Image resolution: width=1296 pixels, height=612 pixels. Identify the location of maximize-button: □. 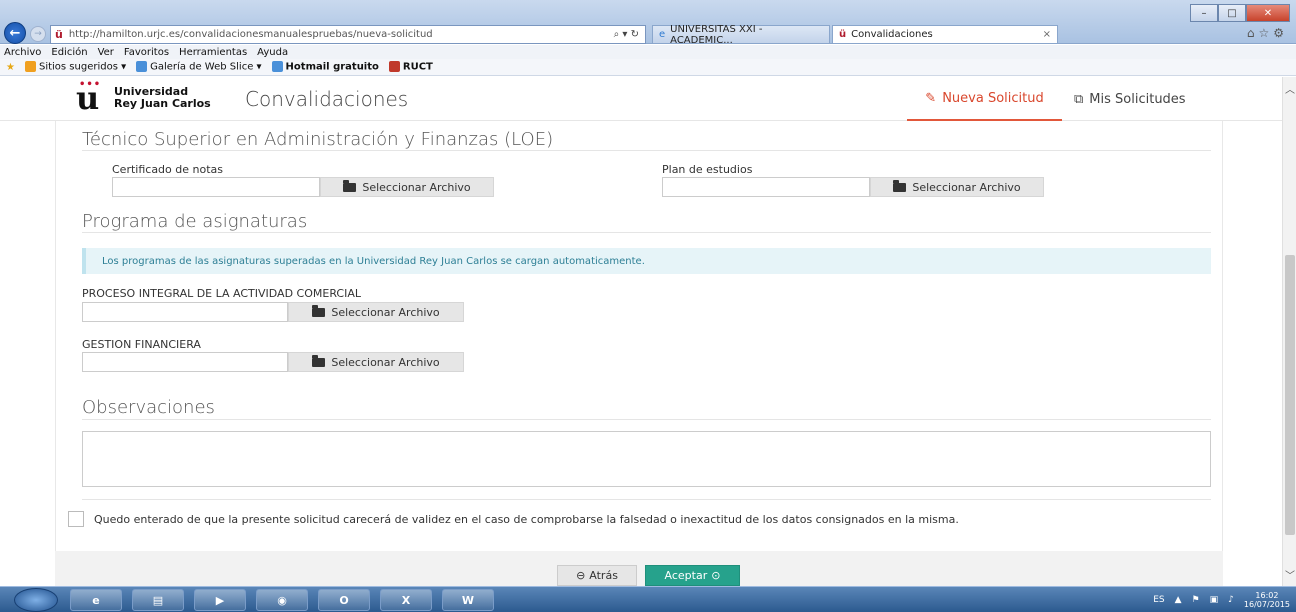
(1232, 13).